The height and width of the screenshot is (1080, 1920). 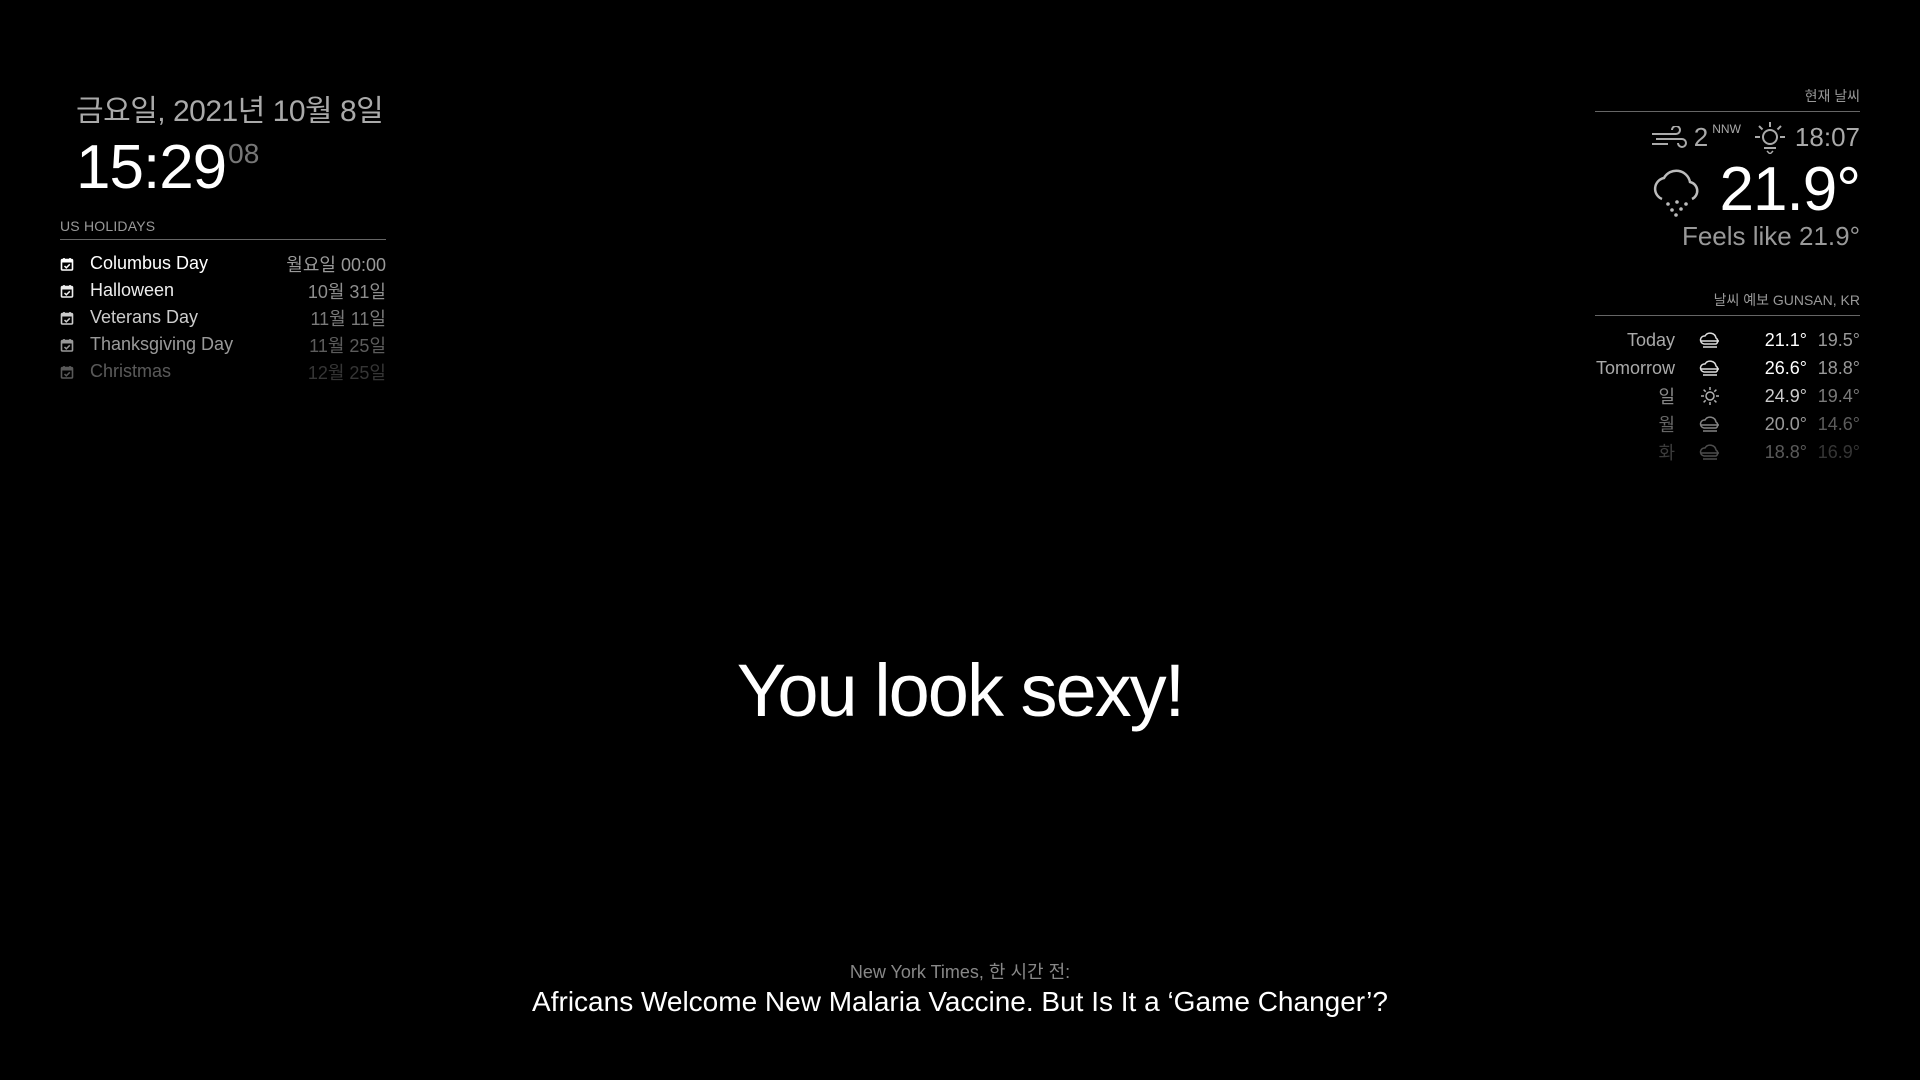 I want to click on list-item: Halloween 10월 31일, so click(x=223, y=290).